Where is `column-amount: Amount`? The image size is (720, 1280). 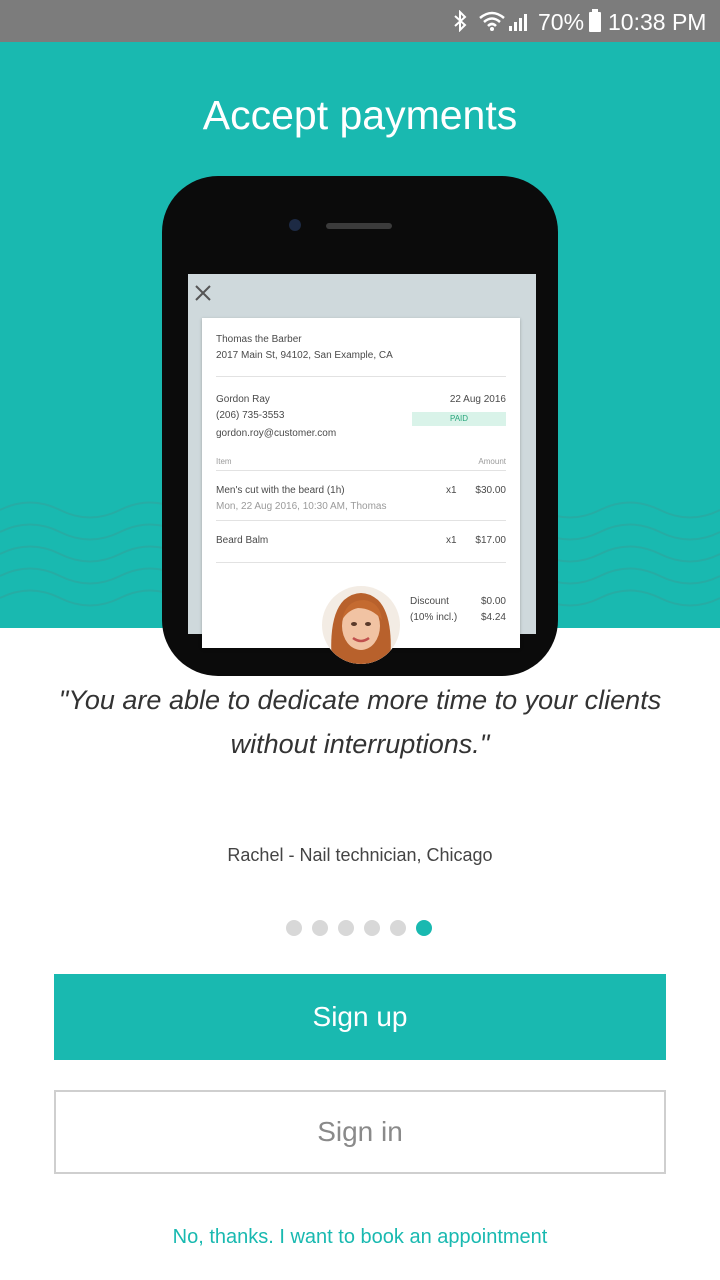 column-amount: Amount is located at coordinates (492, 461).